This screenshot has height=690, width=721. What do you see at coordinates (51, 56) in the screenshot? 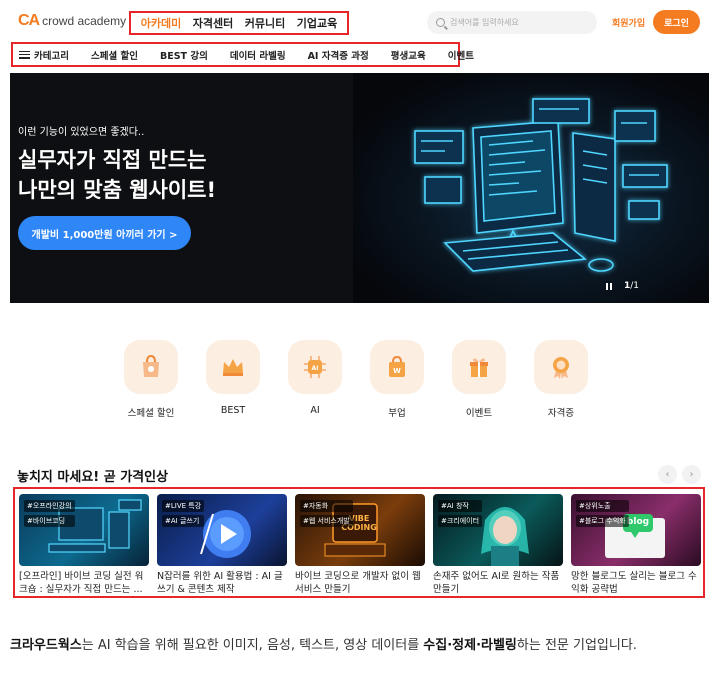
I see `category-label: 카테고리` at bounding box center [51, 56].